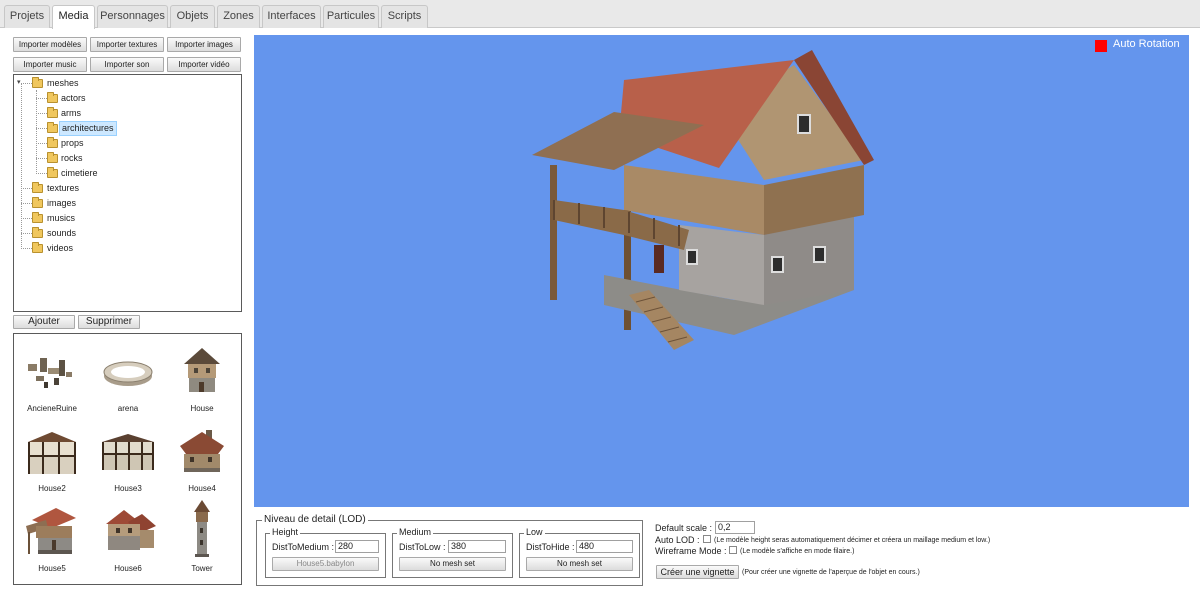 The height and width of the screenshot is (592, 1200). I want to click on dist-to-medium-input: 280, so click(357, 546).